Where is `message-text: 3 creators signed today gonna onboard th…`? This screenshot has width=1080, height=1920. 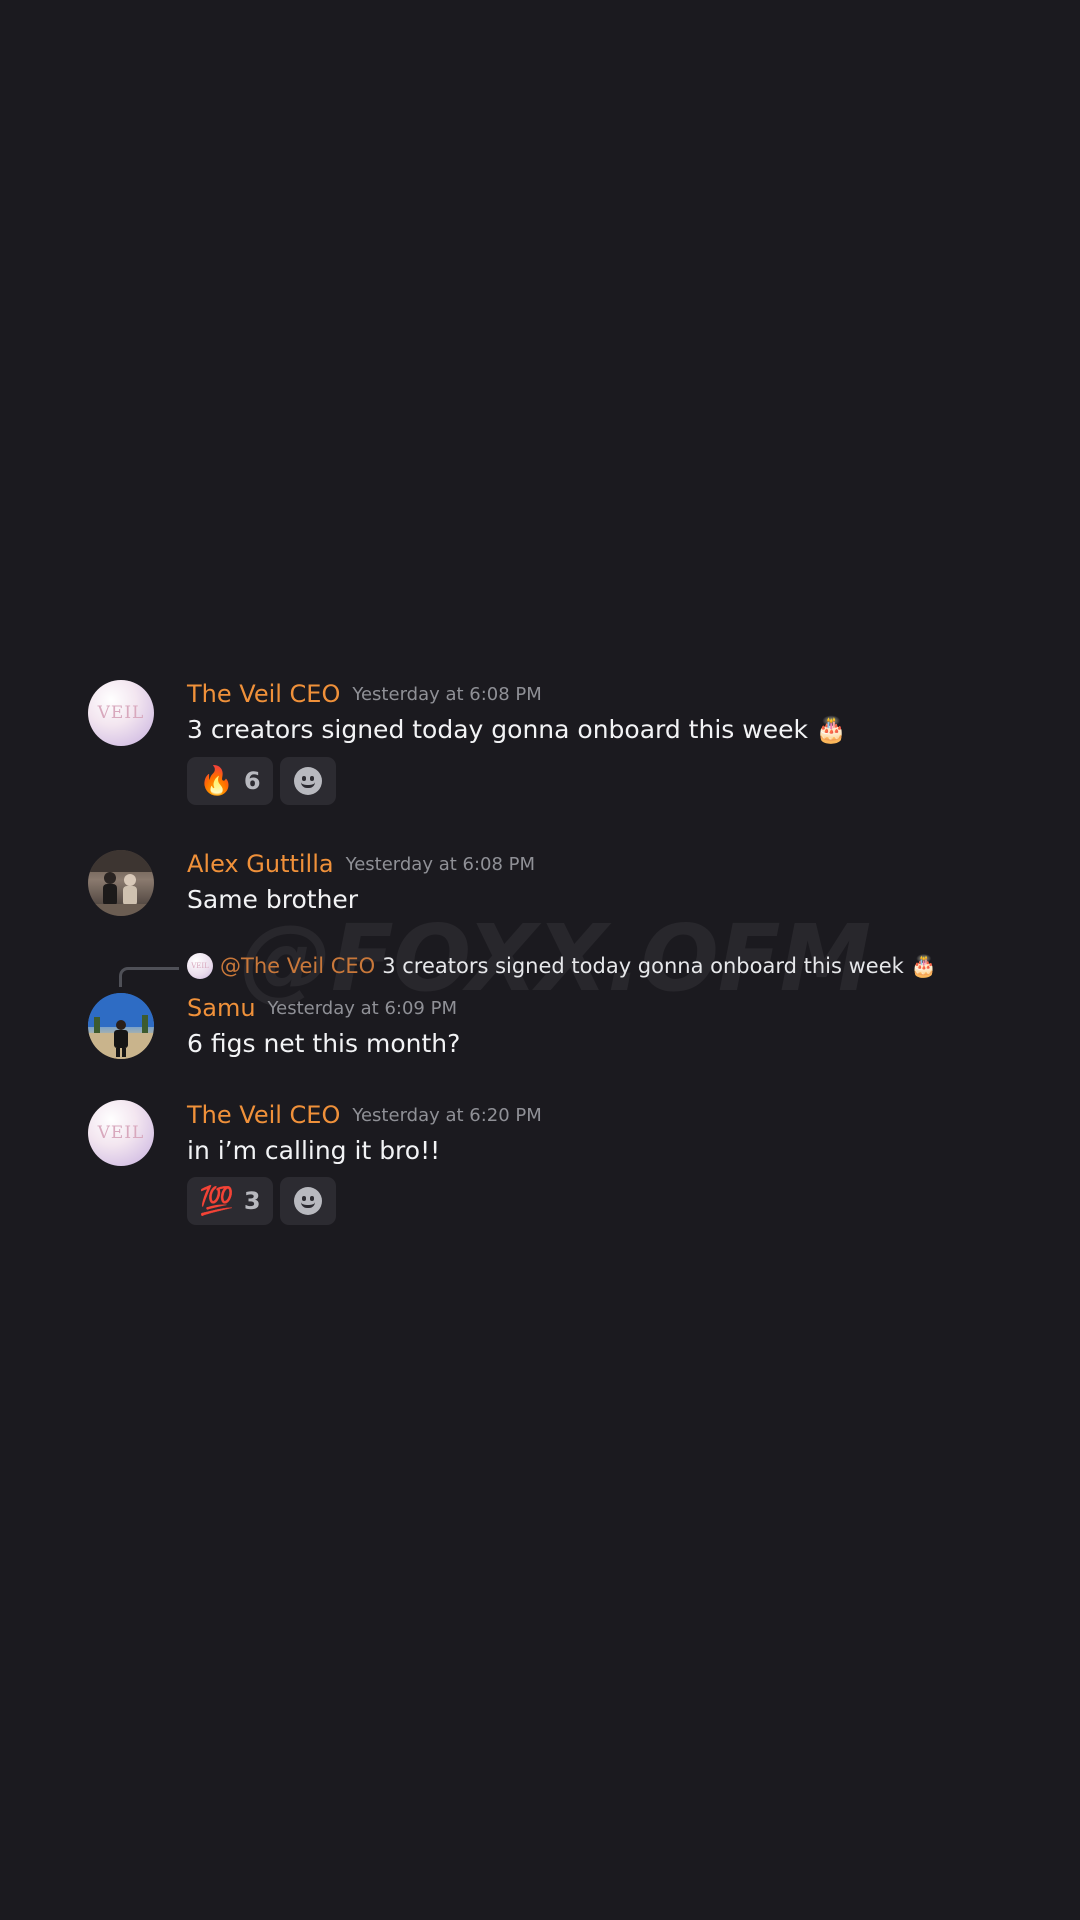 message-text: 3 creators signed today gonna onboard th… is located at coordinates (517, 729).